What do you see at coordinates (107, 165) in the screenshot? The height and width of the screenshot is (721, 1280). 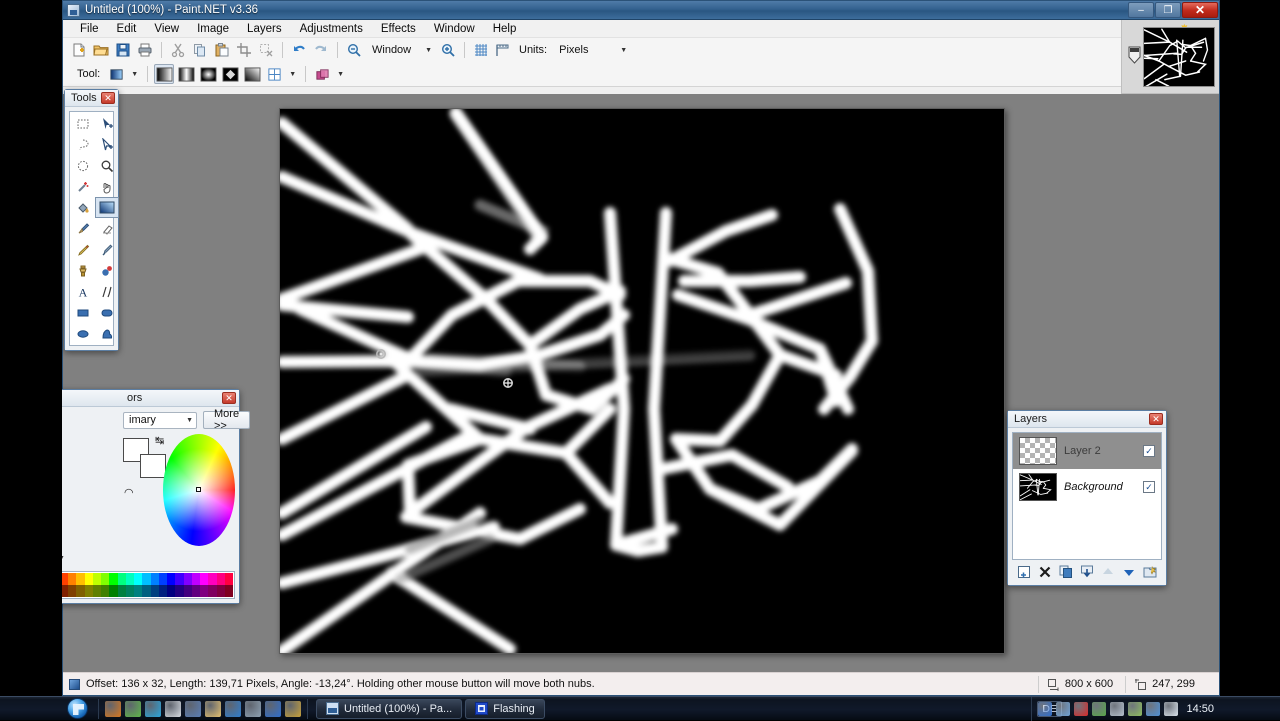 I see `tool-zoom` at bounding box center [107, 165].